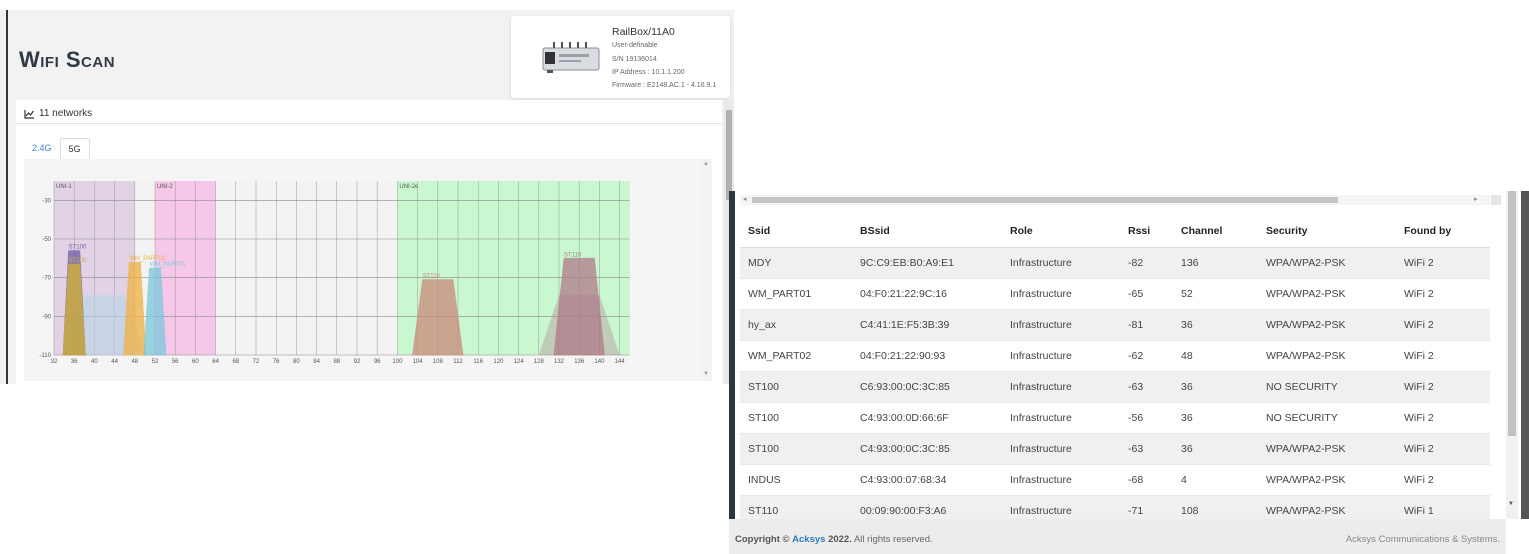 Image resolution: width=1529 pixels, height=554 pixels. Describe the element at coordinates (927, 480) in the screenshot. I see `cell-bssid: C4:93:00:07:68:34` at that location.